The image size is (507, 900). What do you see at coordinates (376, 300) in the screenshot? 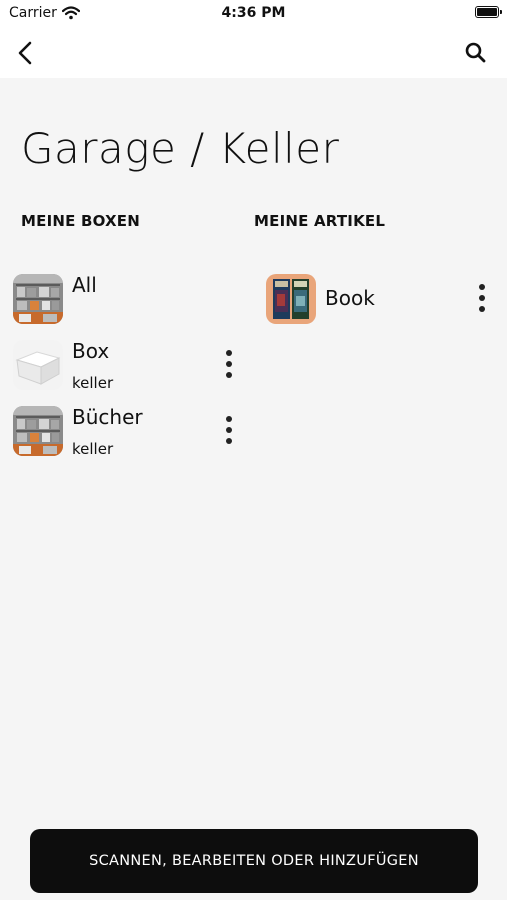
I see `article-item-book: Book` at bounding box center [376, 300].